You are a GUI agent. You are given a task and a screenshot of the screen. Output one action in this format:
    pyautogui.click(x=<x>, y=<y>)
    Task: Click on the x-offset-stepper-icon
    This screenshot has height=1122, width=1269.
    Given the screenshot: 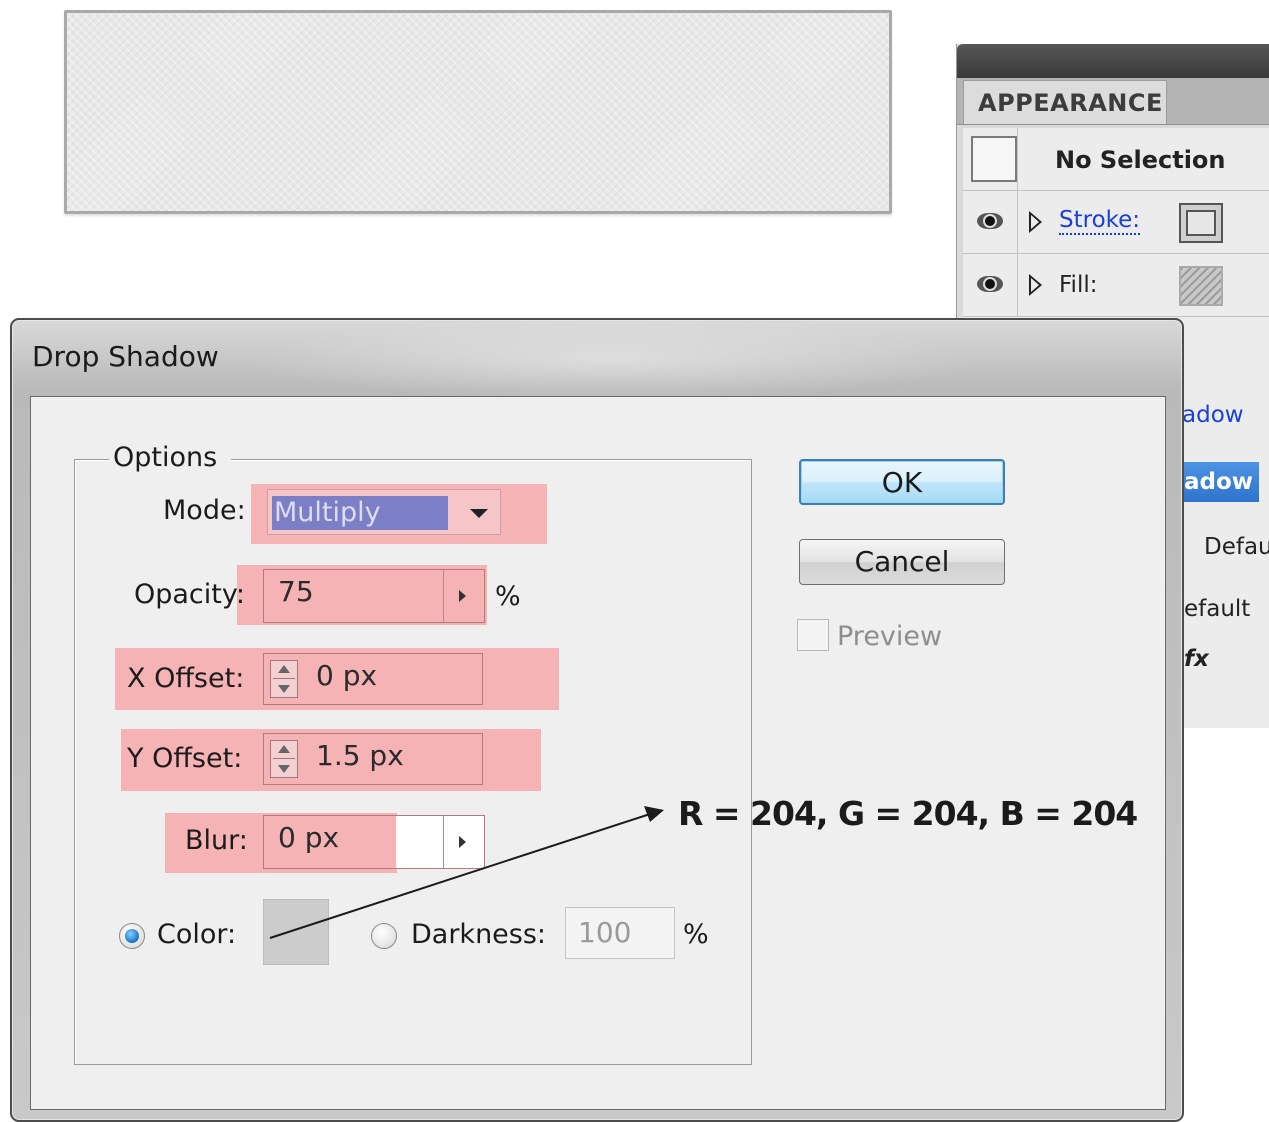 What is the action you would take?
    pyautogui.click(x=284, y=679)
    